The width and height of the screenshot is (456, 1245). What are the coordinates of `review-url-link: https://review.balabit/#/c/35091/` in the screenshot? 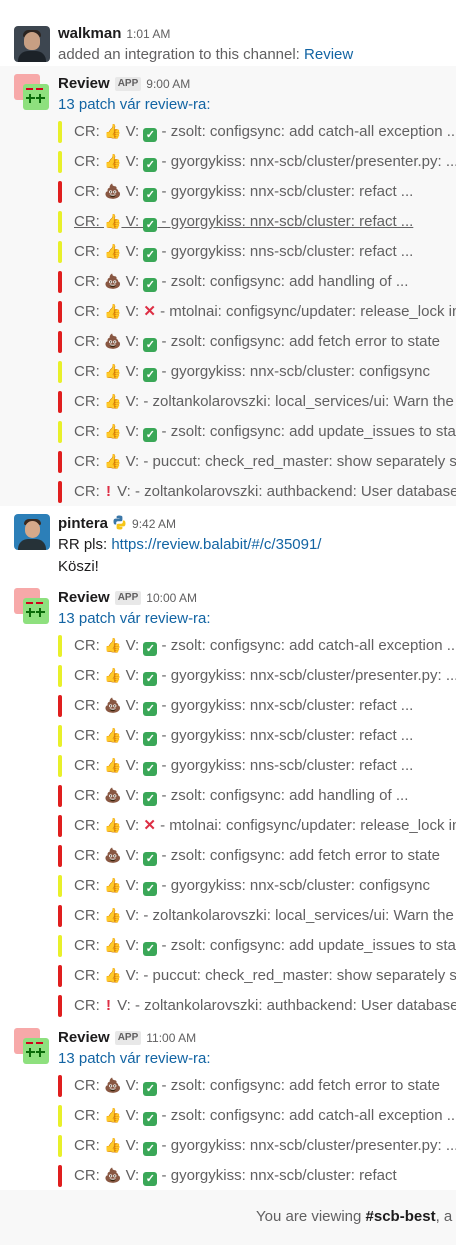 It's located at (216, 544).